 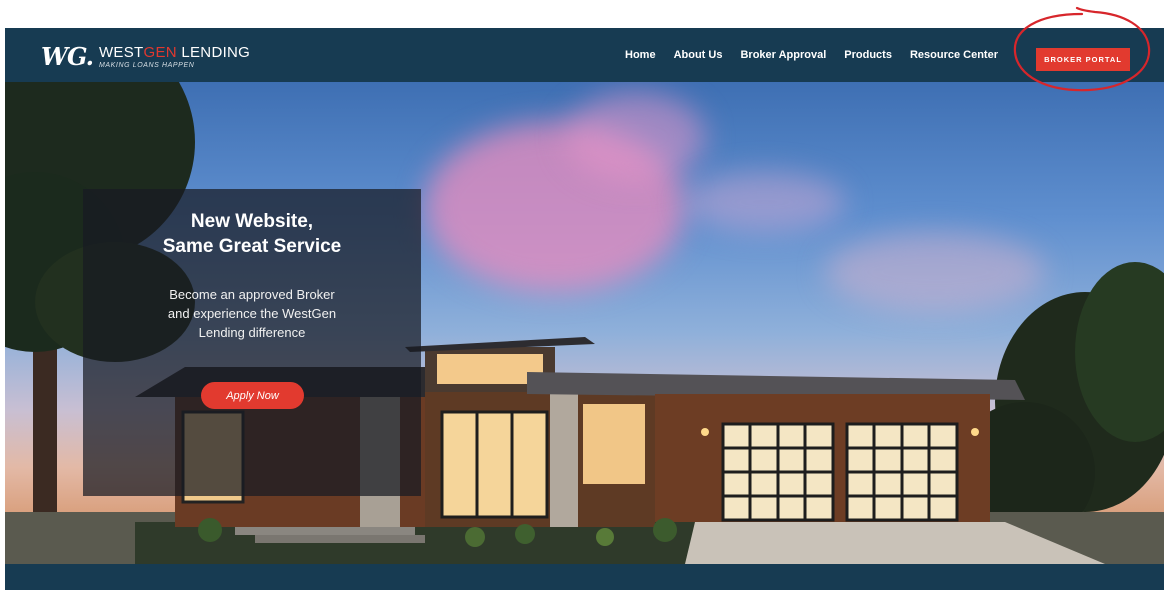 What do you see at coordinates (252, 395) in the screenshot?
I see `apply-now-button: Apply Now` at bounding box center [252, 395].